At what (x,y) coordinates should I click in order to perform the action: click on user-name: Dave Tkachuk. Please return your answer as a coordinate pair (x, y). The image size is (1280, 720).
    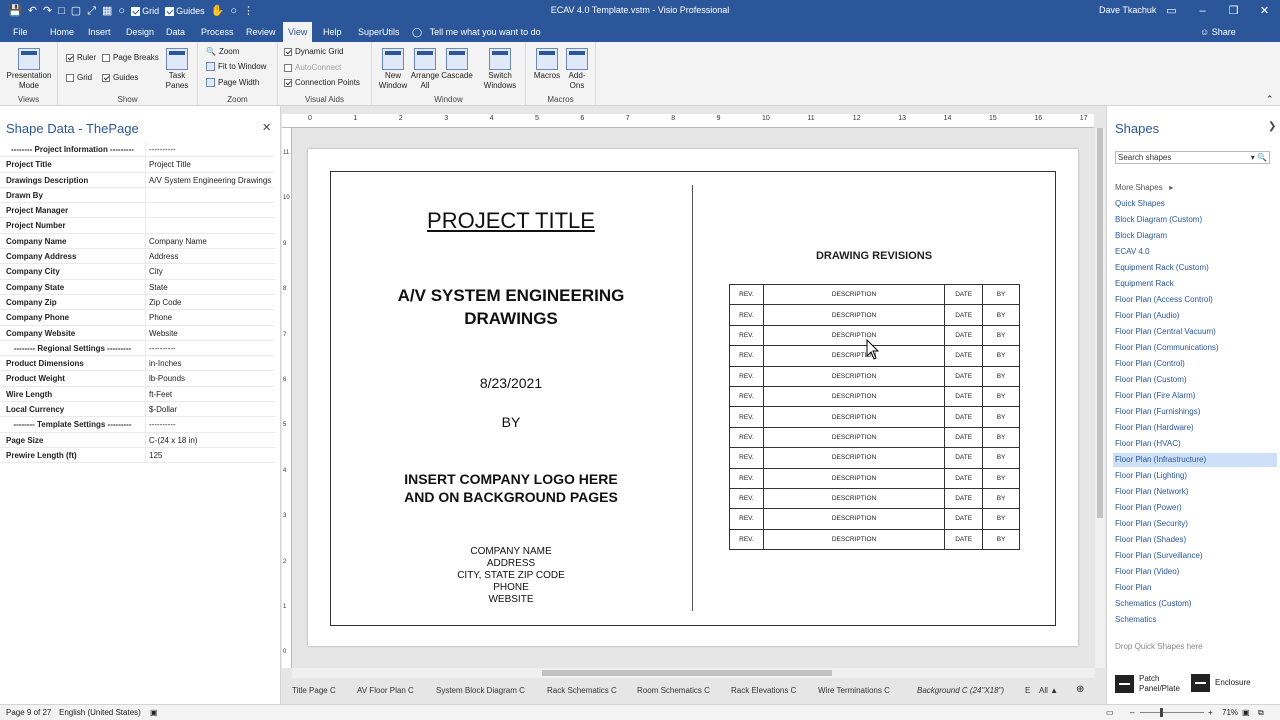
    Looking at the image, I should click on (1127, 10).